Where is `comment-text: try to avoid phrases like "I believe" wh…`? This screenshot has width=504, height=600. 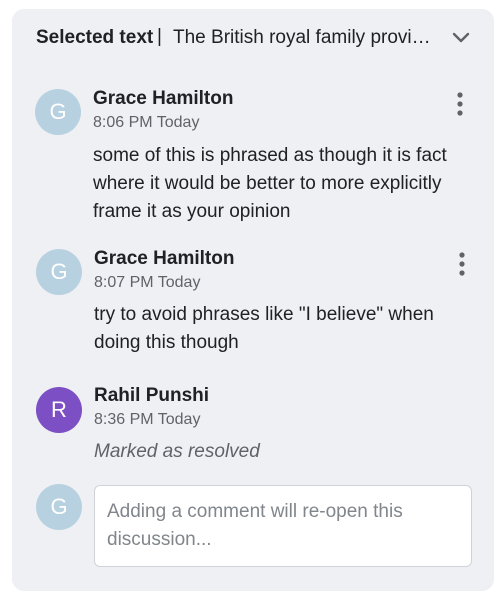
comment-text: try to avoid phrases like "I believe" wh… is located at coordinates (264, 328).